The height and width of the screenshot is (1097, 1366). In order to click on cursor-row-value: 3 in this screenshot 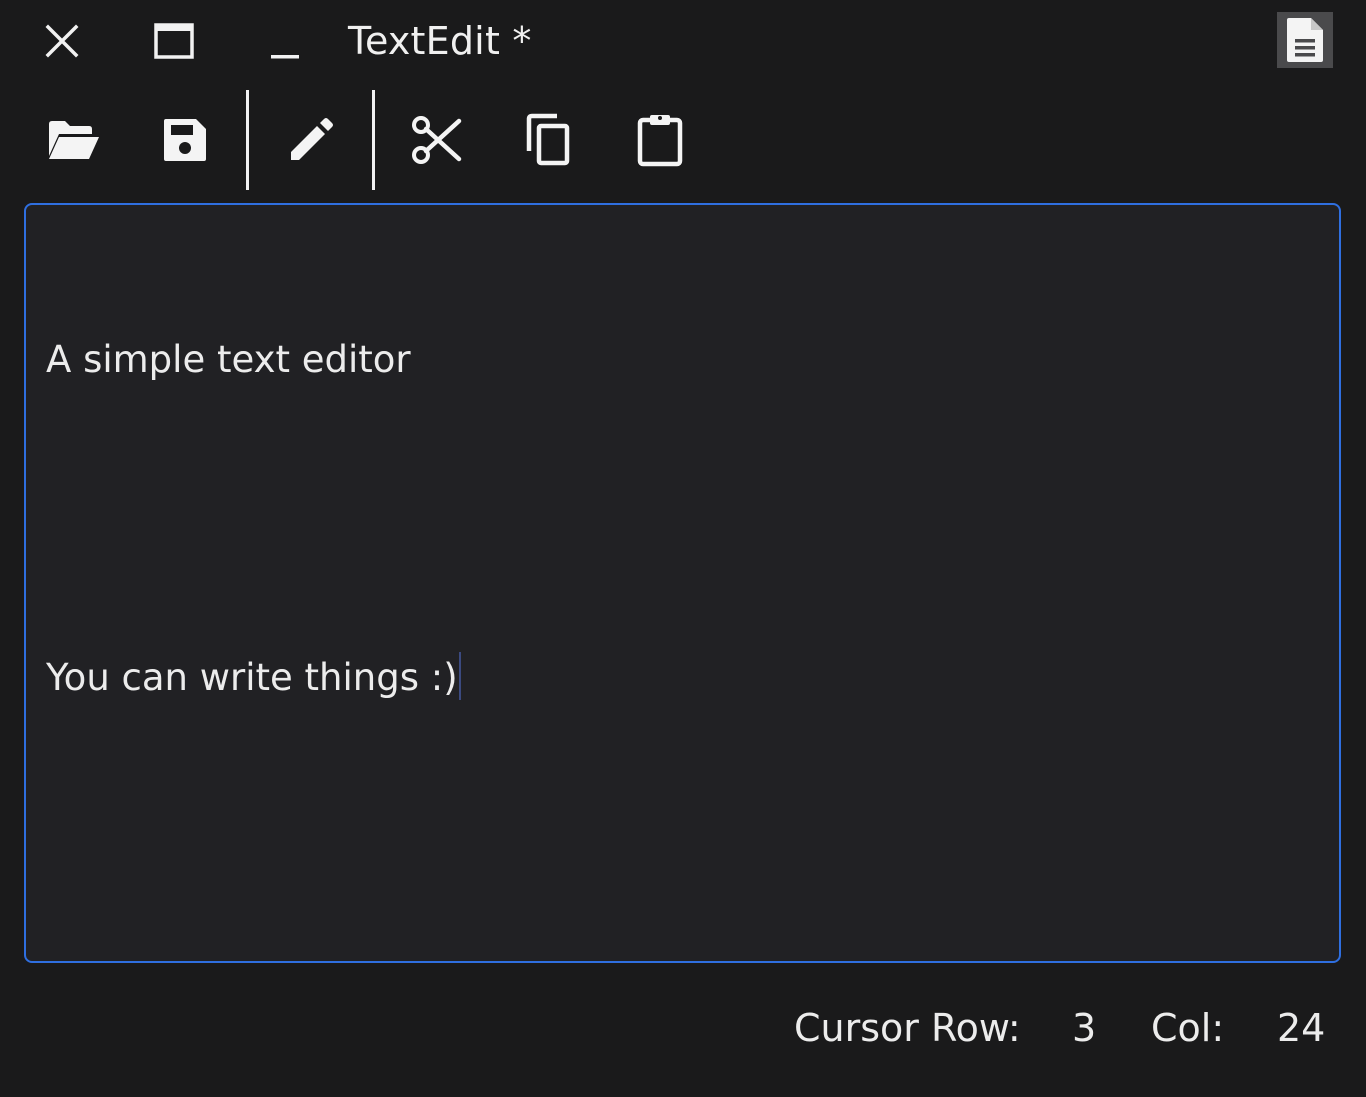, I will do `click(1084, 1028)`.